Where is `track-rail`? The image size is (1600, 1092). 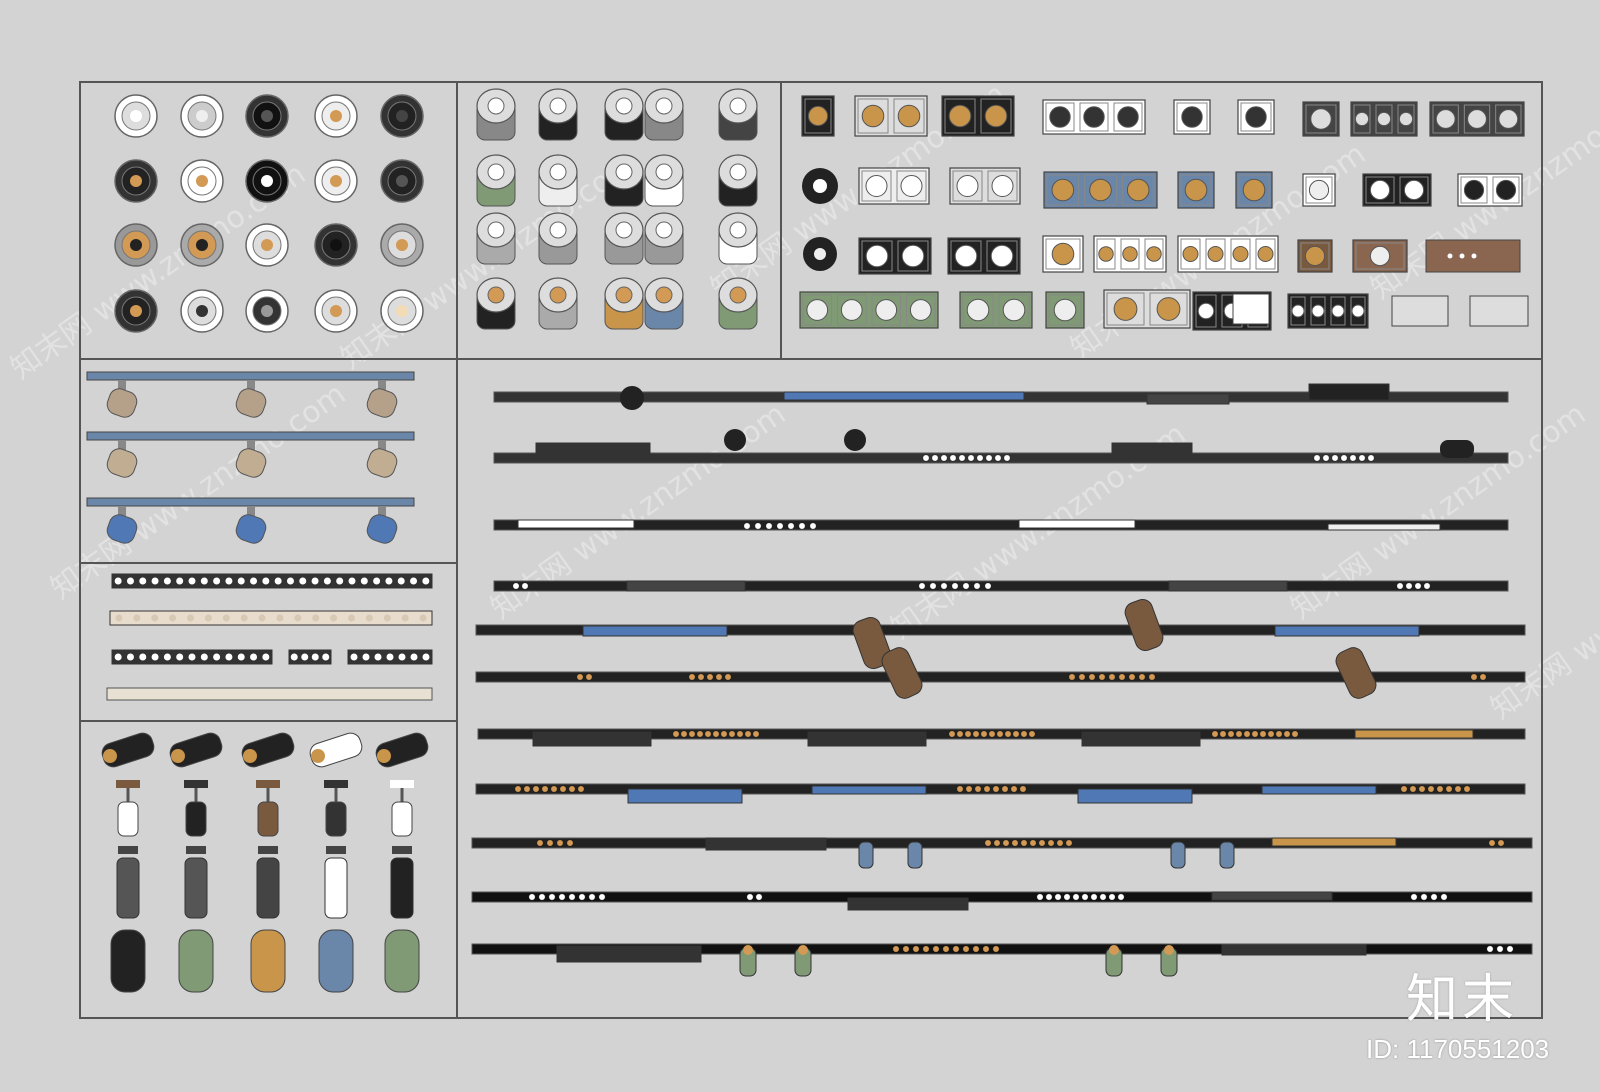 track-rail is located at coordinates (250, 502).